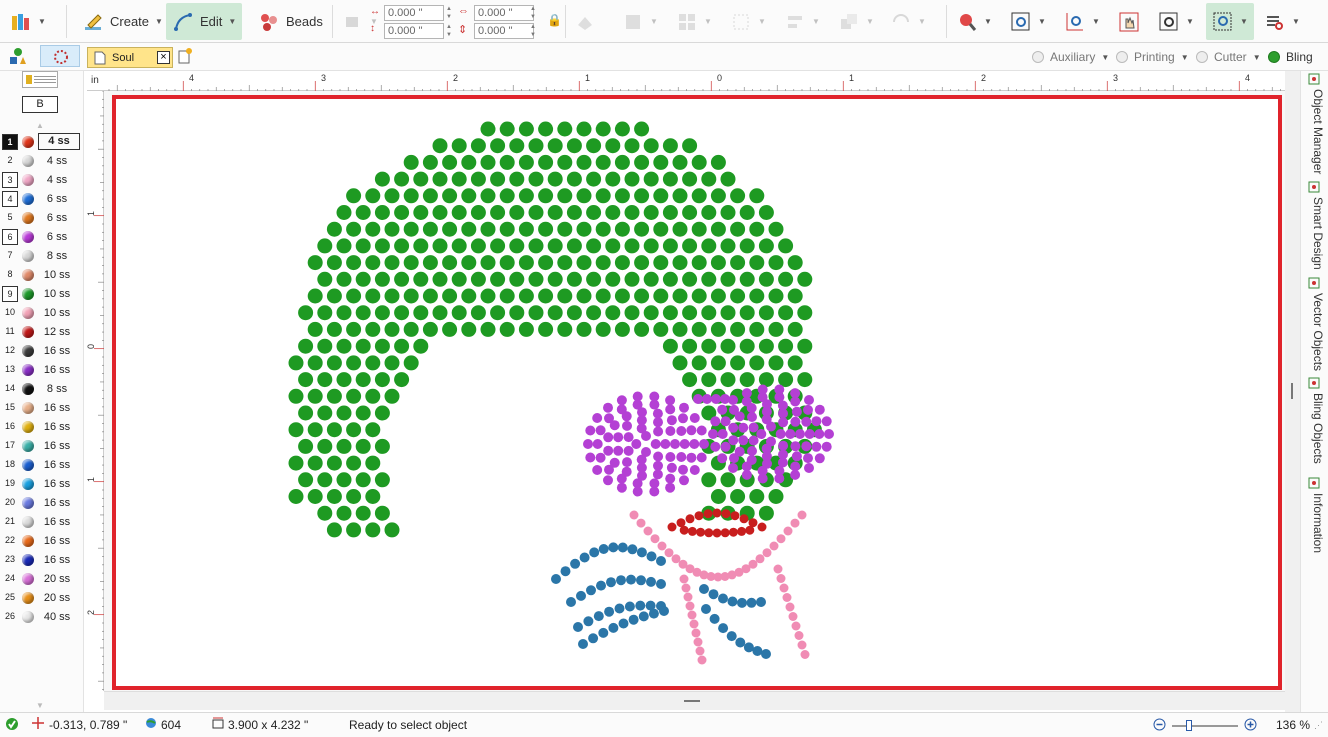 The width and height of the screenshot is (1328, 737). What do you see at coordinates (1282, 21) in the screenshot?
I see `list-view-button: ▼` at bounding box center [1282, 21].